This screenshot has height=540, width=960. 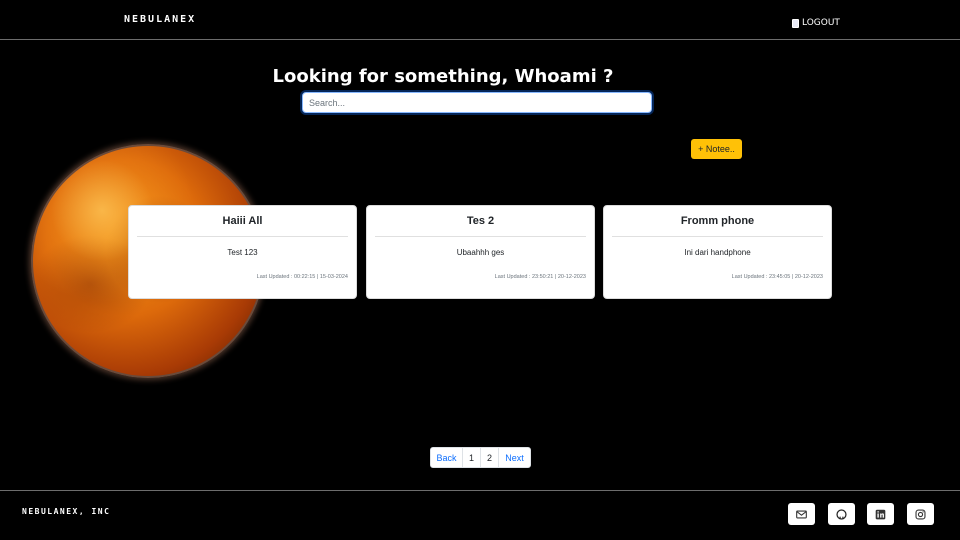 What do you see at coordinates (717, 221) in the screenshot?
I see `note-title: Fromm phone` at bounding box center [717, 221].